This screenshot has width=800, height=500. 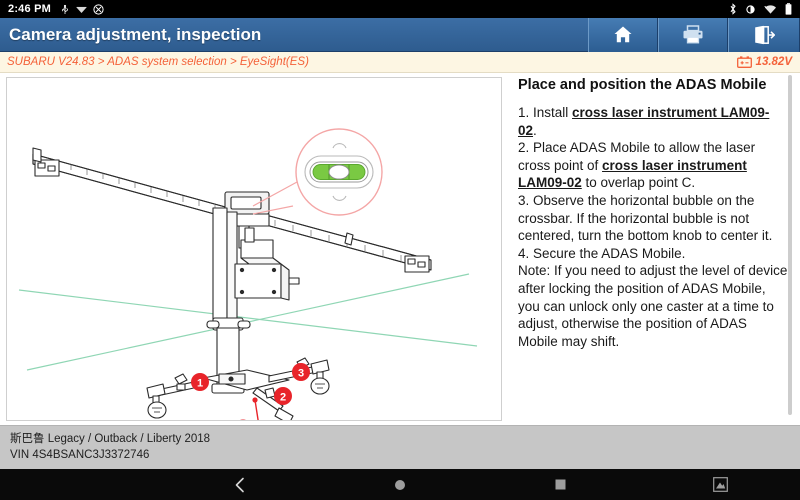 I want to click on android-status-bar: 2:46 PM, so click(x=400, y=9).